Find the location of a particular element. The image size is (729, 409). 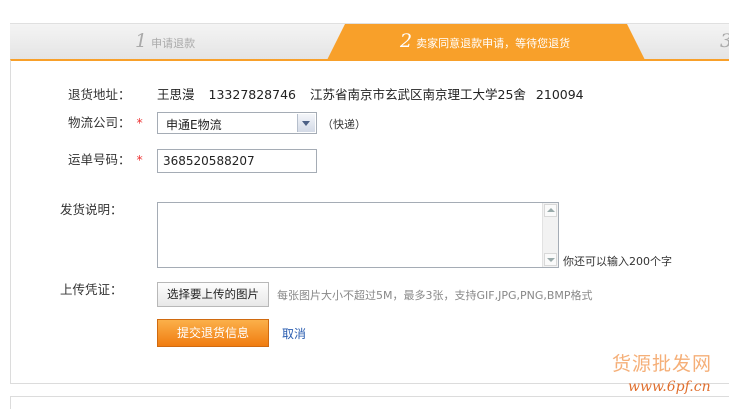

step-1: 1 申请退款 is located at coordinates (165, 41).